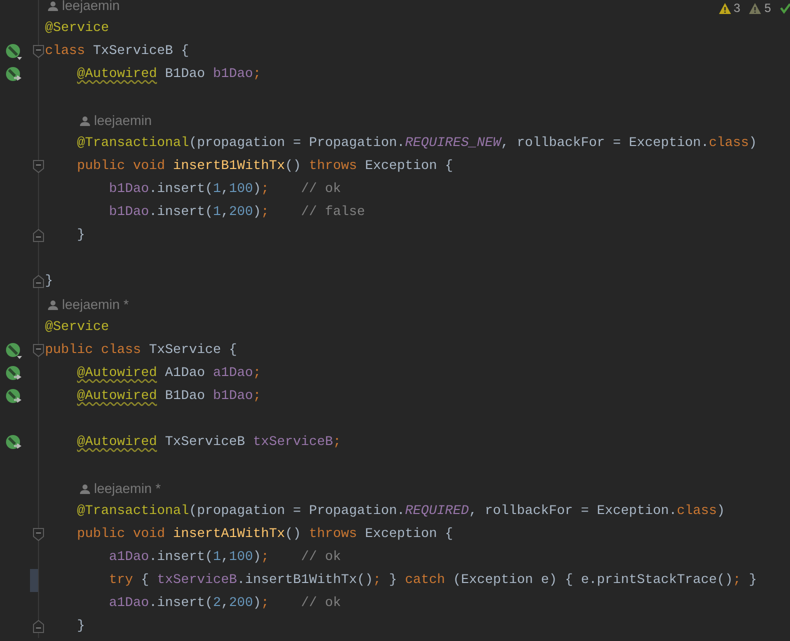 This screenshot has width=790, height=641. Describe the element at coordinates (724, 8) in the screenshot. I see `warning-icon` at that location.